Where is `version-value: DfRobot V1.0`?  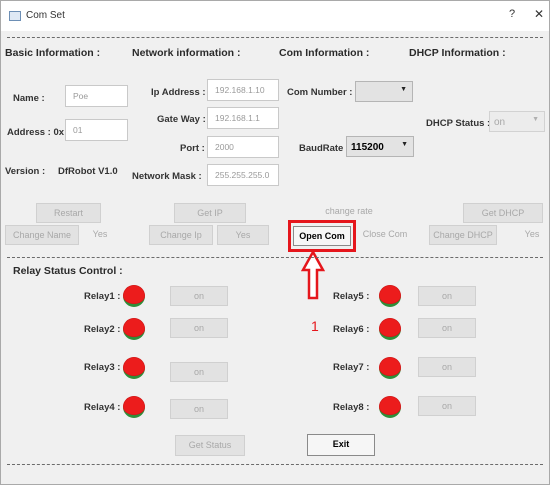 version-value: DfRobot V1.0 is located at coordinates (88, 171).